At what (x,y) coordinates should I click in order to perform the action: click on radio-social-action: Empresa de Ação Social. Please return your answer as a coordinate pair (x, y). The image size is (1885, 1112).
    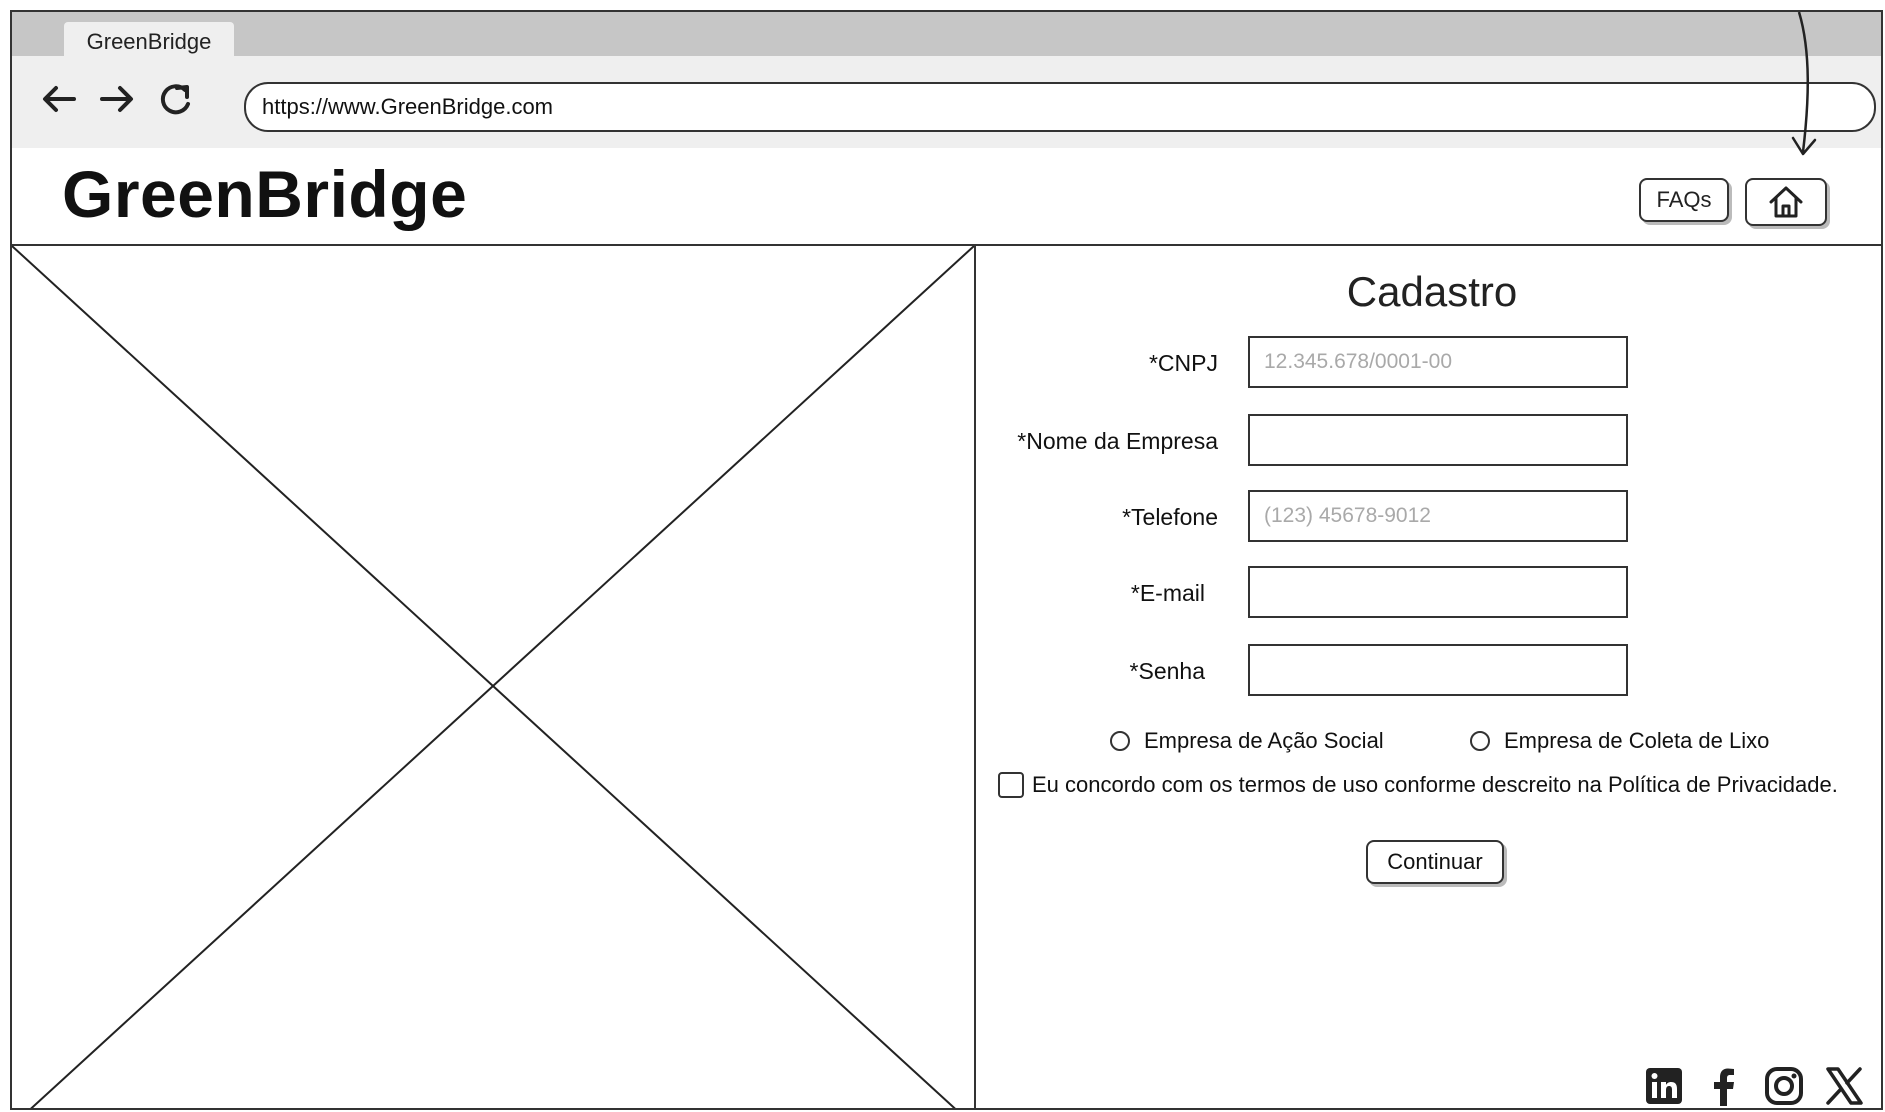
    Looking at the image, I should click on (1247, 741).